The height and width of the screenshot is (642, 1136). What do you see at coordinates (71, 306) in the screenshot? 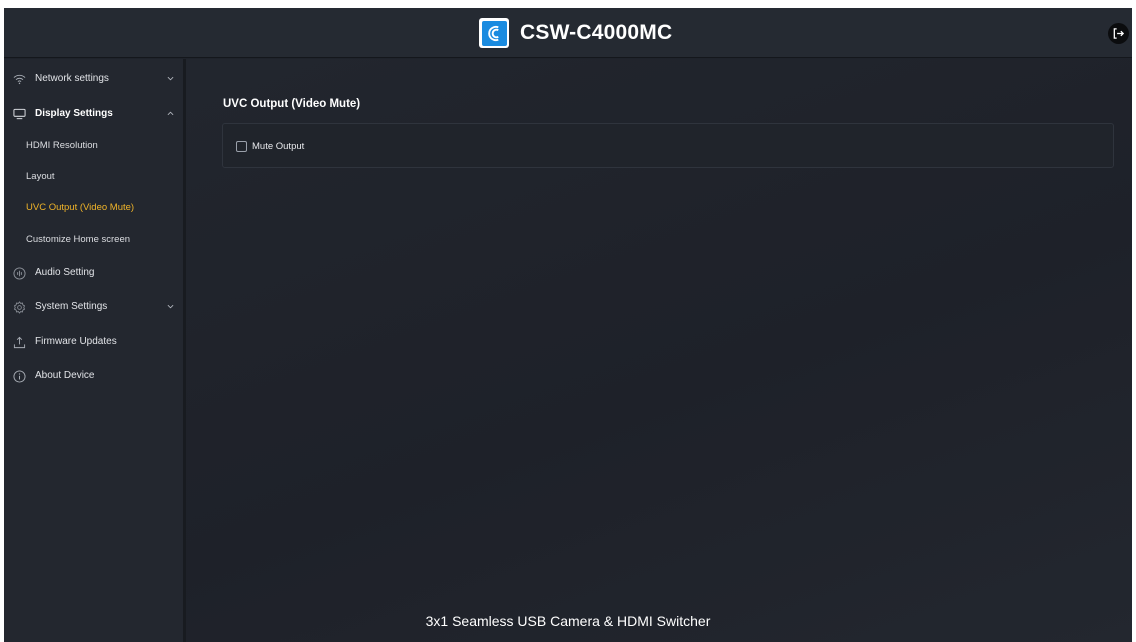
I see `sidebar-item-label: System Settings` at bounding box center [71, 306].